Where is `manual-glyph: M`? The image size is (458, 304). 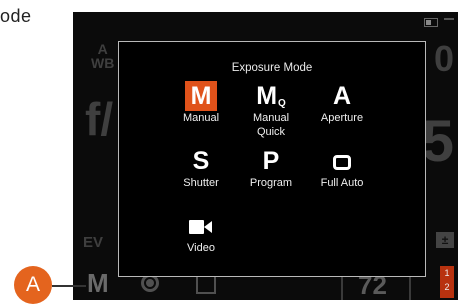
manual-glyph: M is located at coordinates (201, 96).